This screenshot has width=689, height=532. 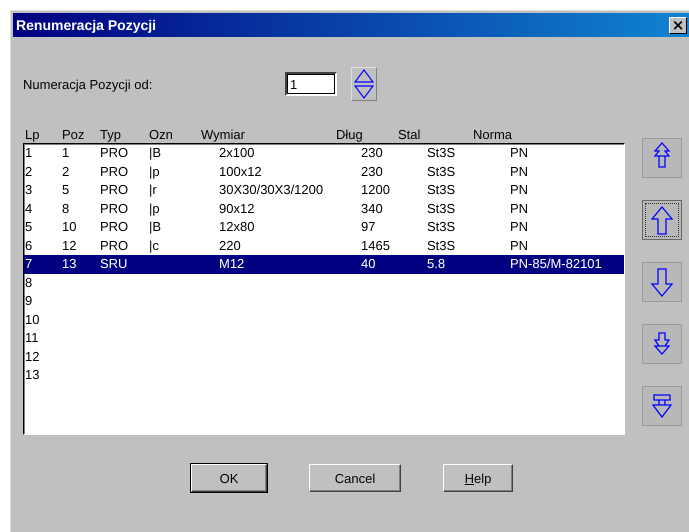 I want to click on window-title: Renumeracja Pozycji, so click(x=86, y=25).